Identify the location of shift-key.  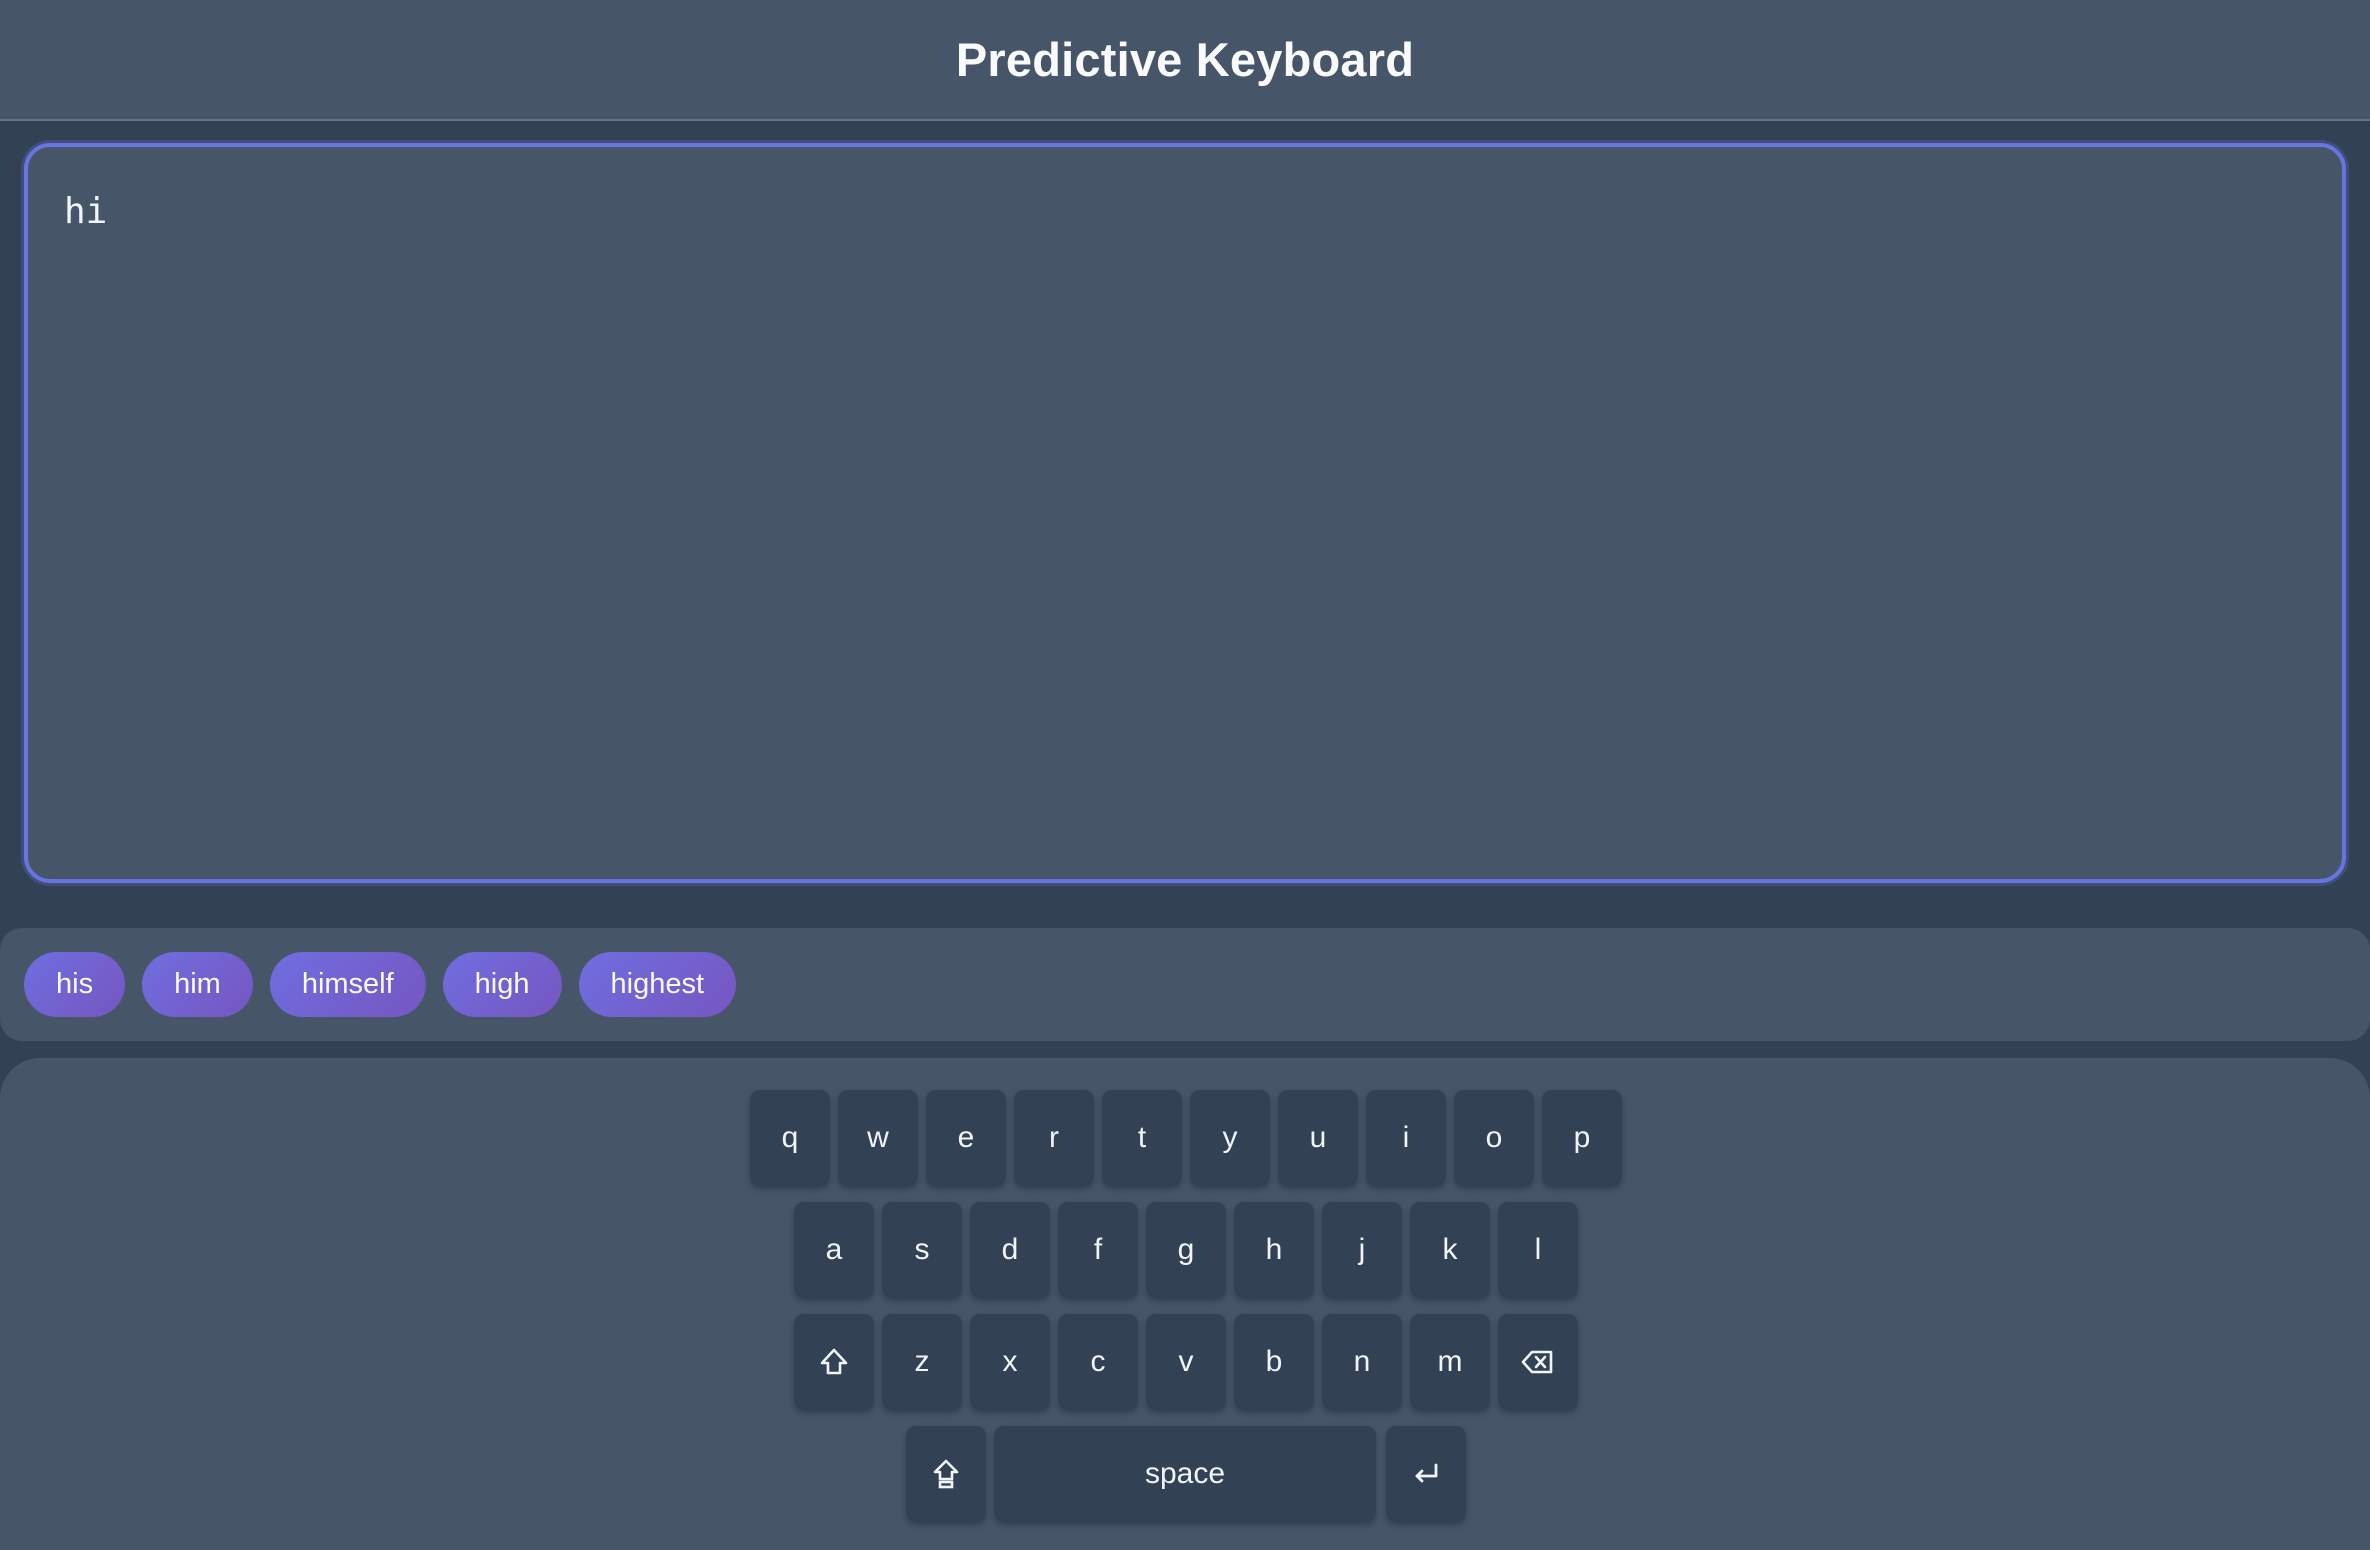
(834, 1362).